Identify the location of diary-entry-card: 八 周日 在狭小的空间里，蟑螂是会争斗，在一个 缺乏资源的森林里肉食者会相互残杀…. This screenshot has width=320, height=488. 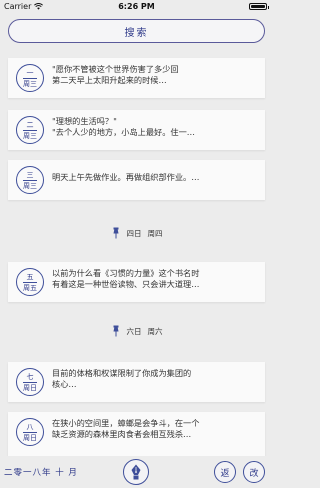
(136, 434).